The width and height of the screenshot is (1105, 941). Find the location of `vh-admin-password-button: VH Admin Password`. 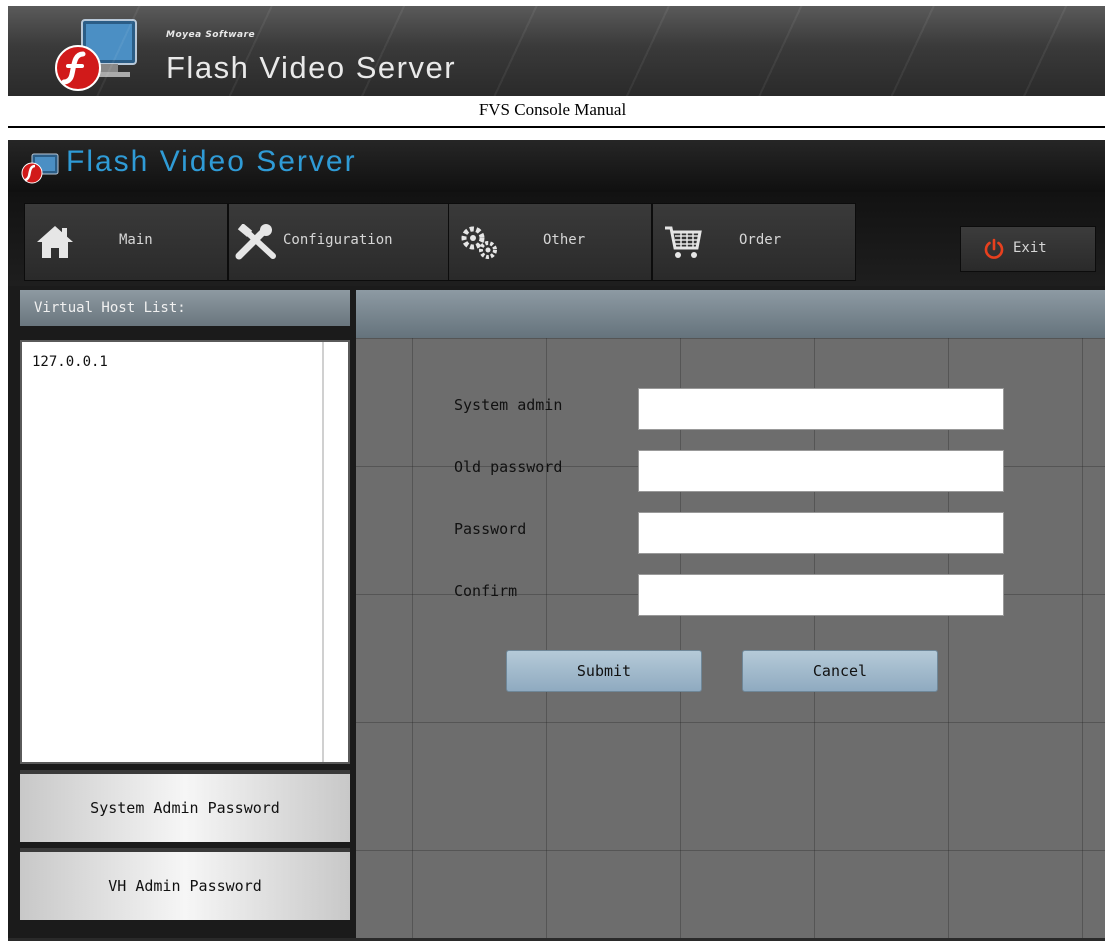

vh-admin-password-button: VH Admin Password is located at coordinates (185, 884).